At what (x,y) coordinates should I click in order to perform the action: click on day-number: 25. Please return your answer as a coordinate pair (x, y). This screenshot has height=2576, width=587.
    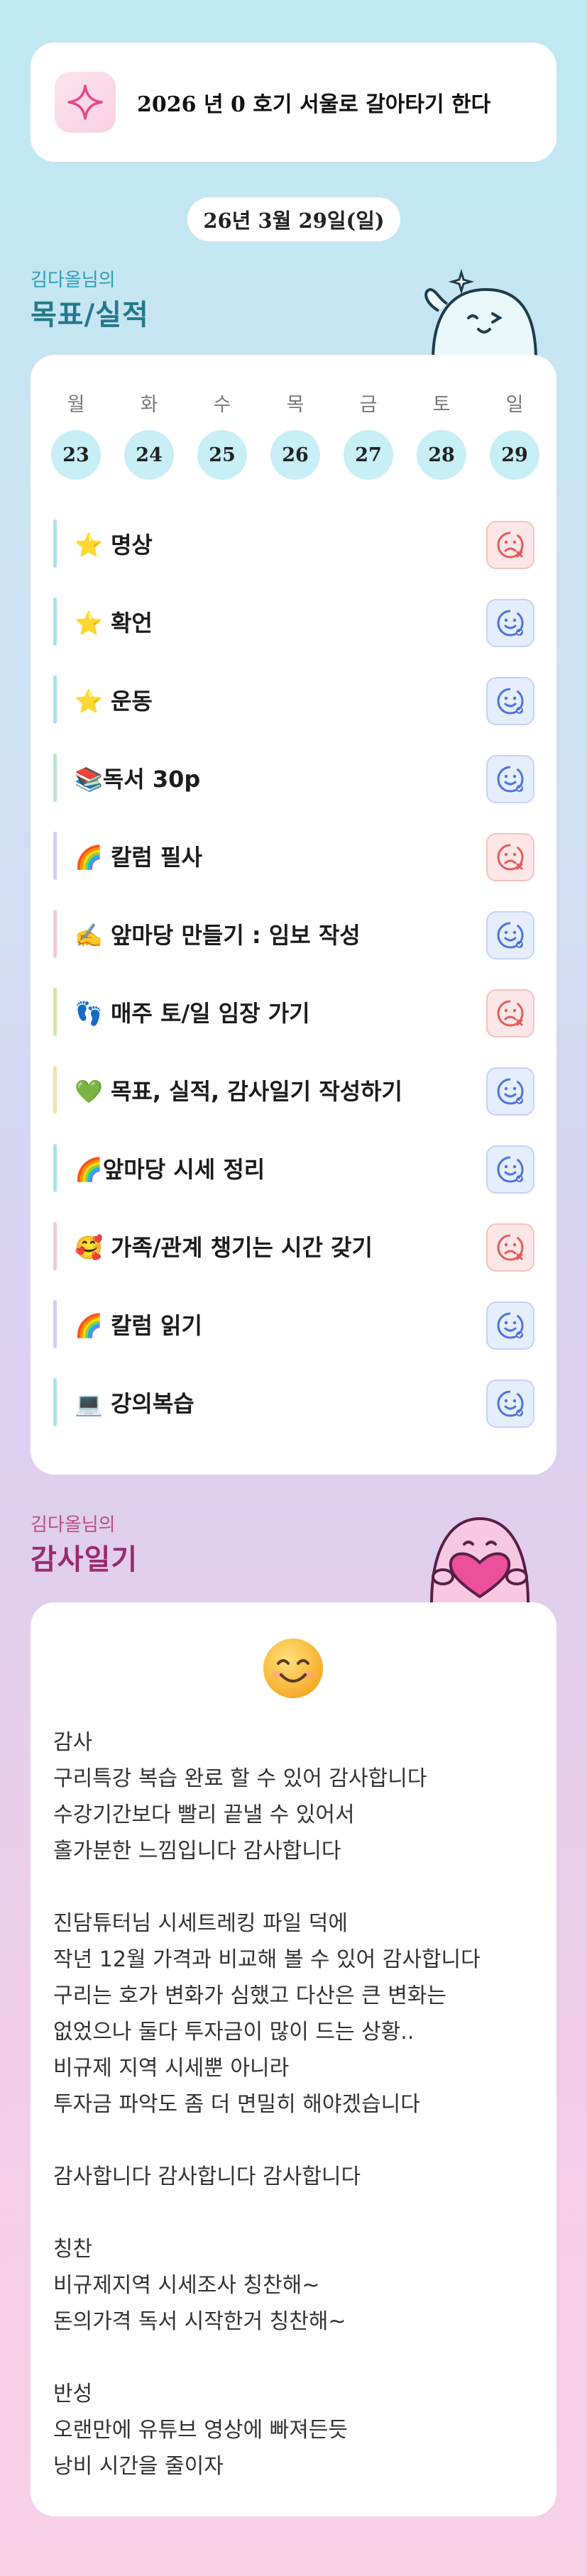
    Looking at the image, I should click on (222, 455).